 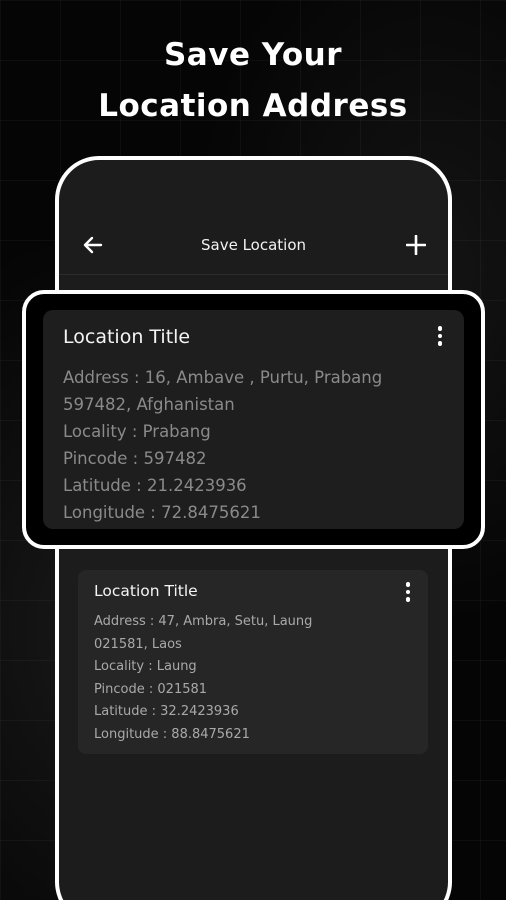 I want to click on address-line-2: 021581, Laos, so click(x=138, y=644).